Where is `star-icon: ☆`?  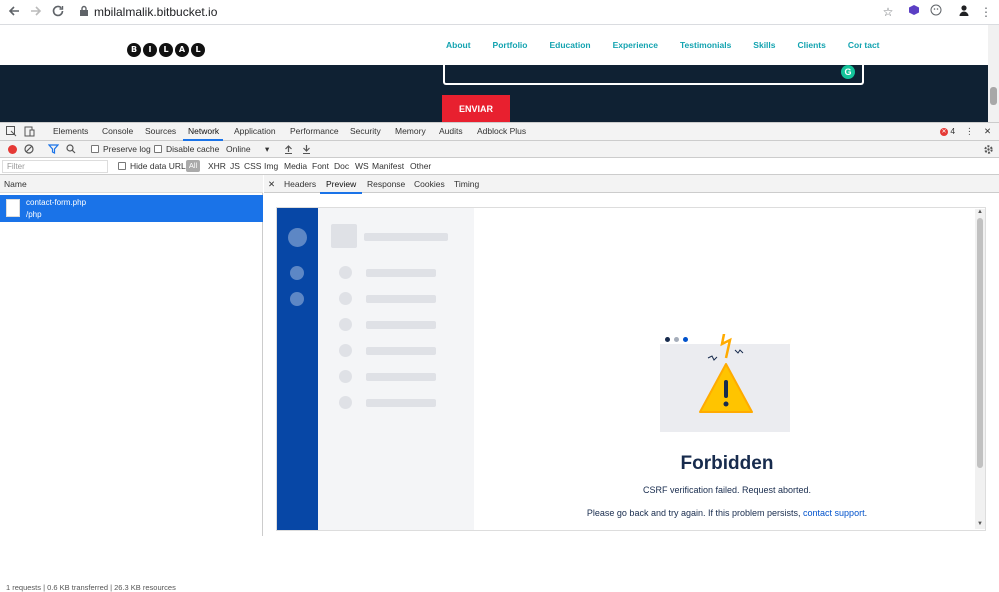
star-icon: ☆ is located at coordinates (888, 12).